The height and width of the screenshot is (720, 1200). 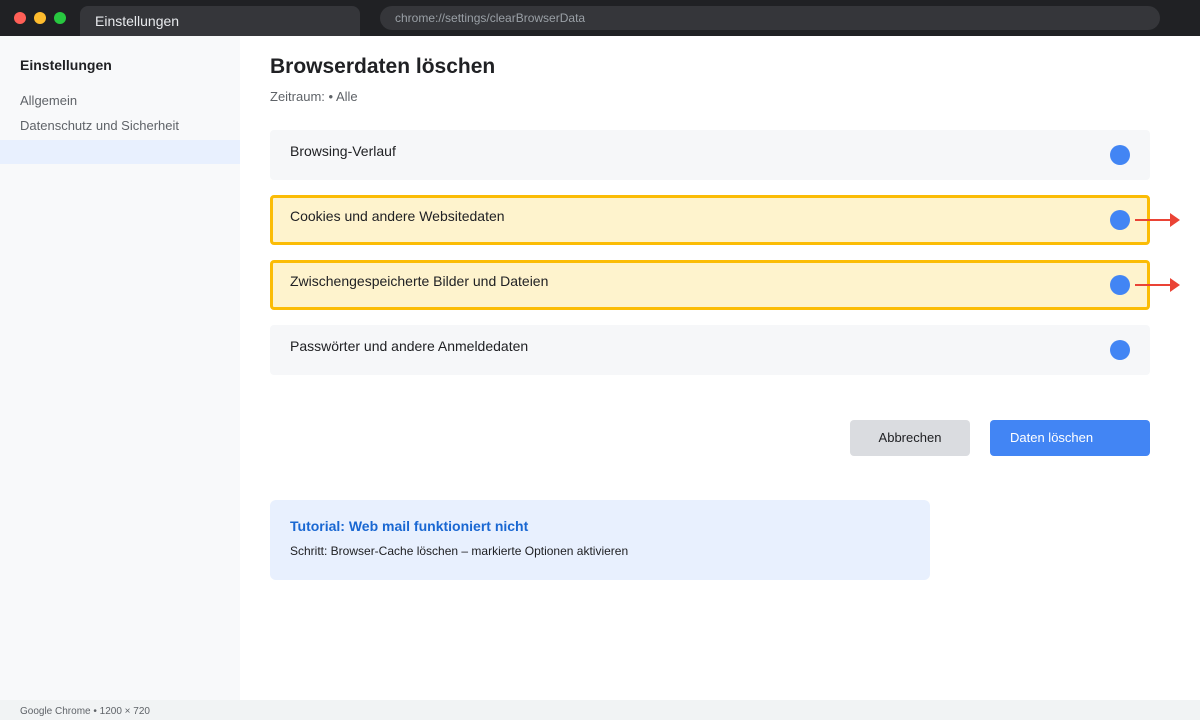 I want to click on window-close-button, so click(x=20, y=18).